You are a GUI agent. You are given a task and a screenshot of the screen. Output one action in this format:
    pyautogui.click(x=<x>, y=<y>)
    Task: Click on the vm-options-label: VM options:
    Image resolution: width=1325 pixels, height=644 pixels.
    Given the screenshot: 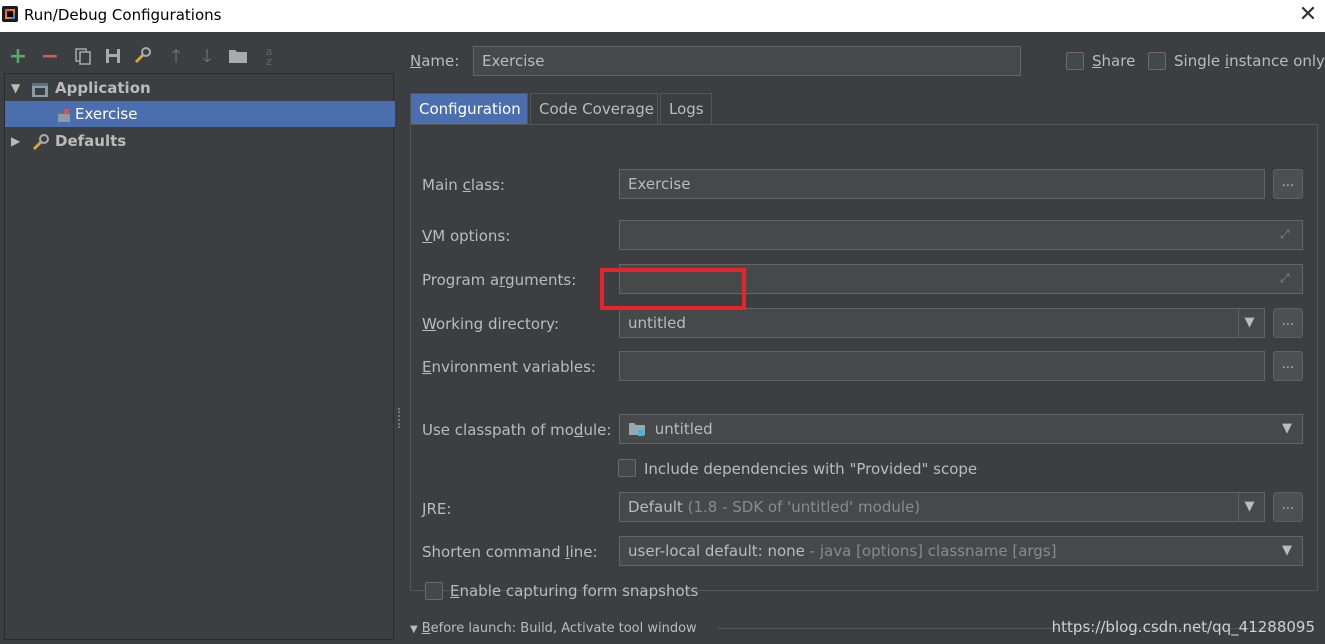 What is the action you would take?
    pyautogui.click(x=466, y=236)
    